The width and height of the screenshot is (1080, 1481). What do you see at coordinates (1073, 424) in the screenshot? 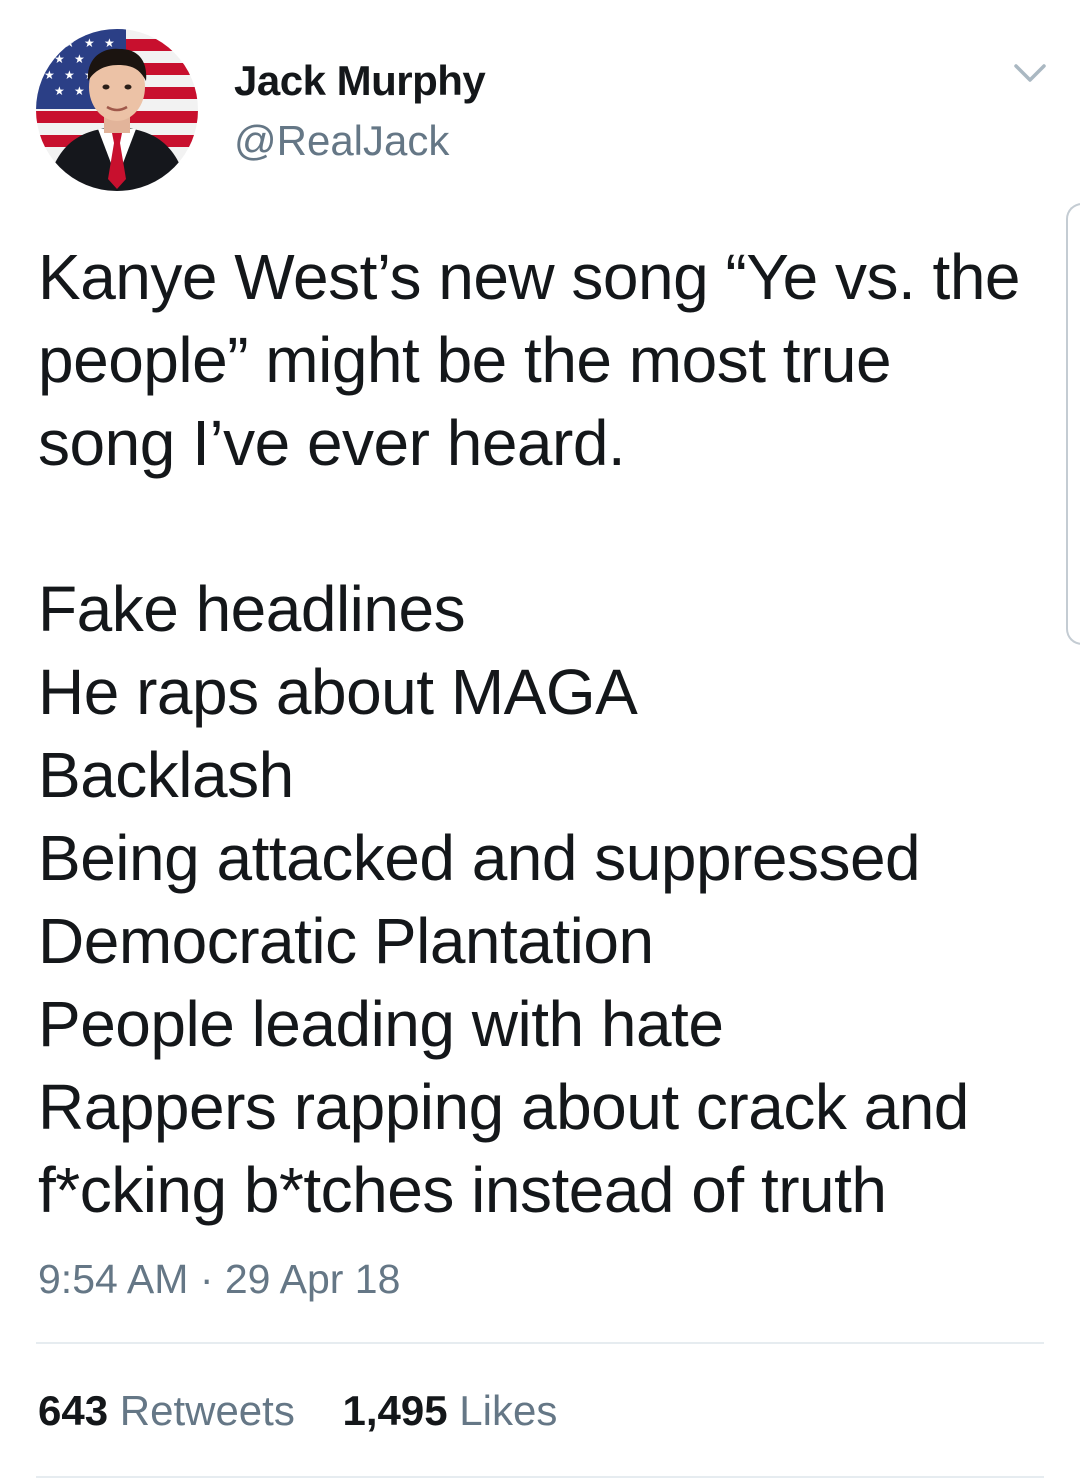
I see `scrollbar-handle` at bounding box center [1073, 424].